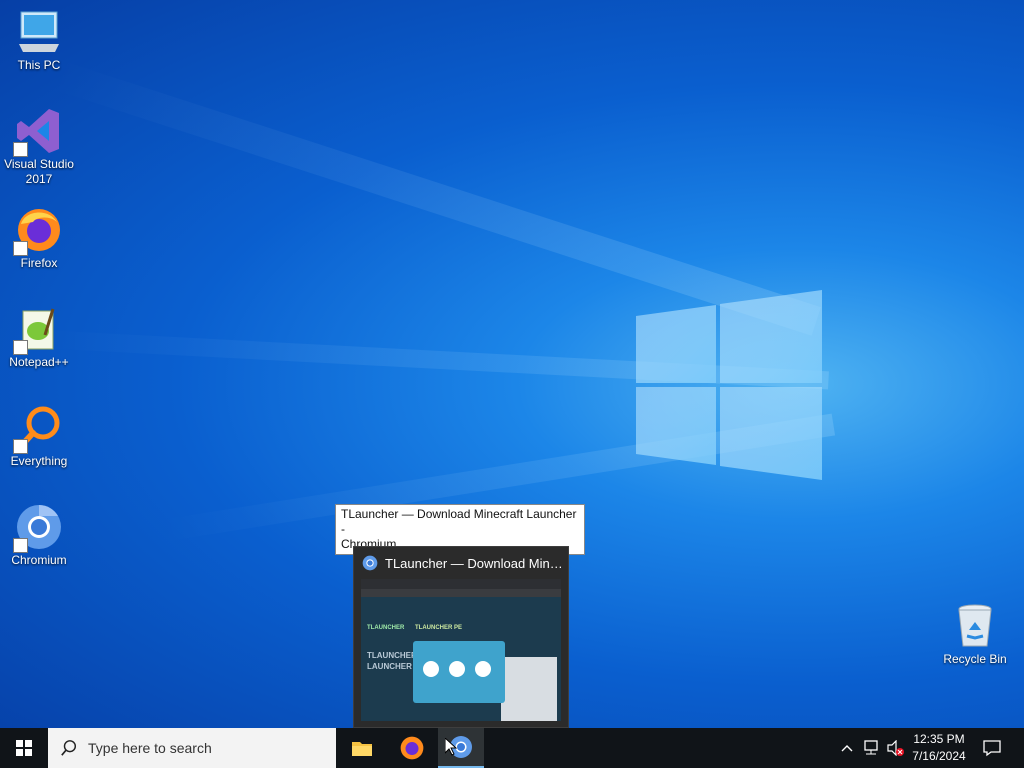 The height and width of the screenshot is (768, 1024). What do you see at coordinates (975, 625) in the screenshot?
I see `recycle-bin-icon` at bounding box center [975, 625].